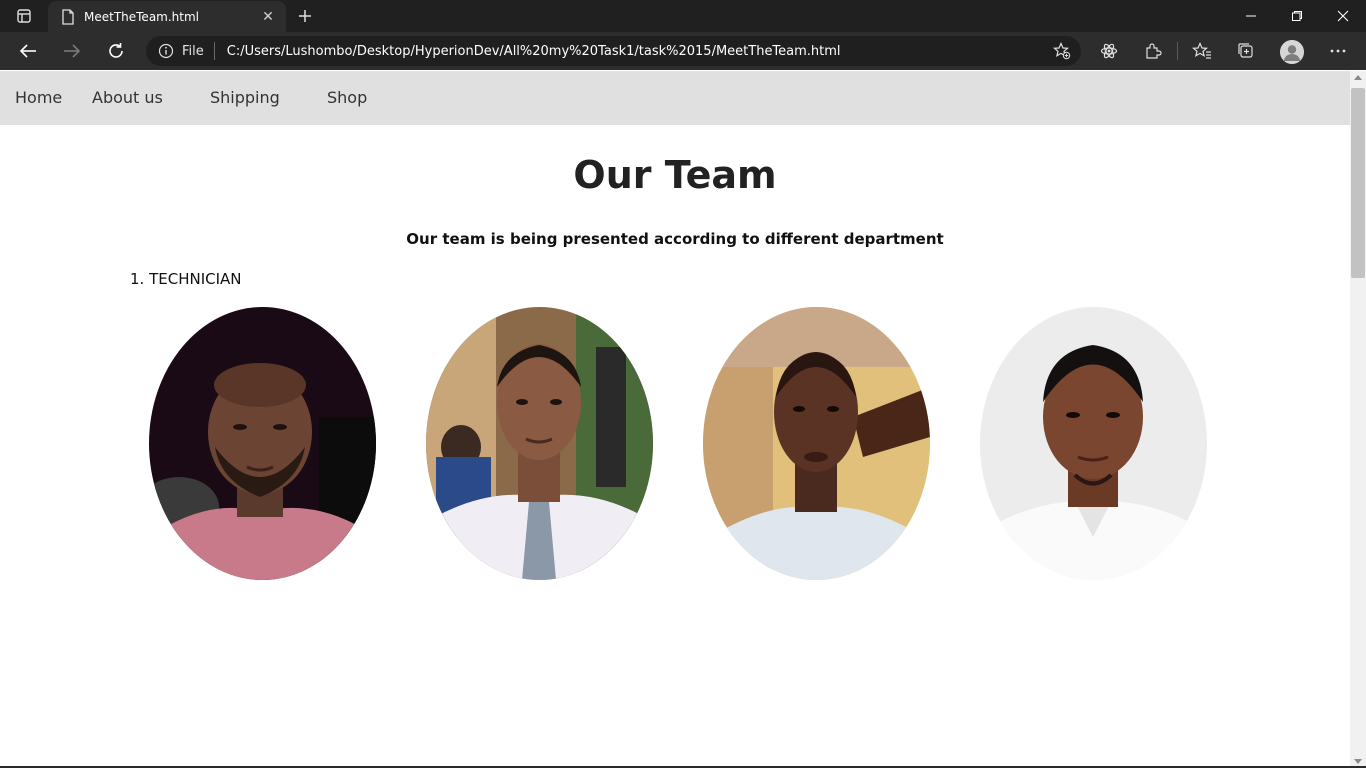  What do you see at coordinates (1338, 51) in the screenshot?
I see `more-menu-icon` at bounding box center [1338, 51].